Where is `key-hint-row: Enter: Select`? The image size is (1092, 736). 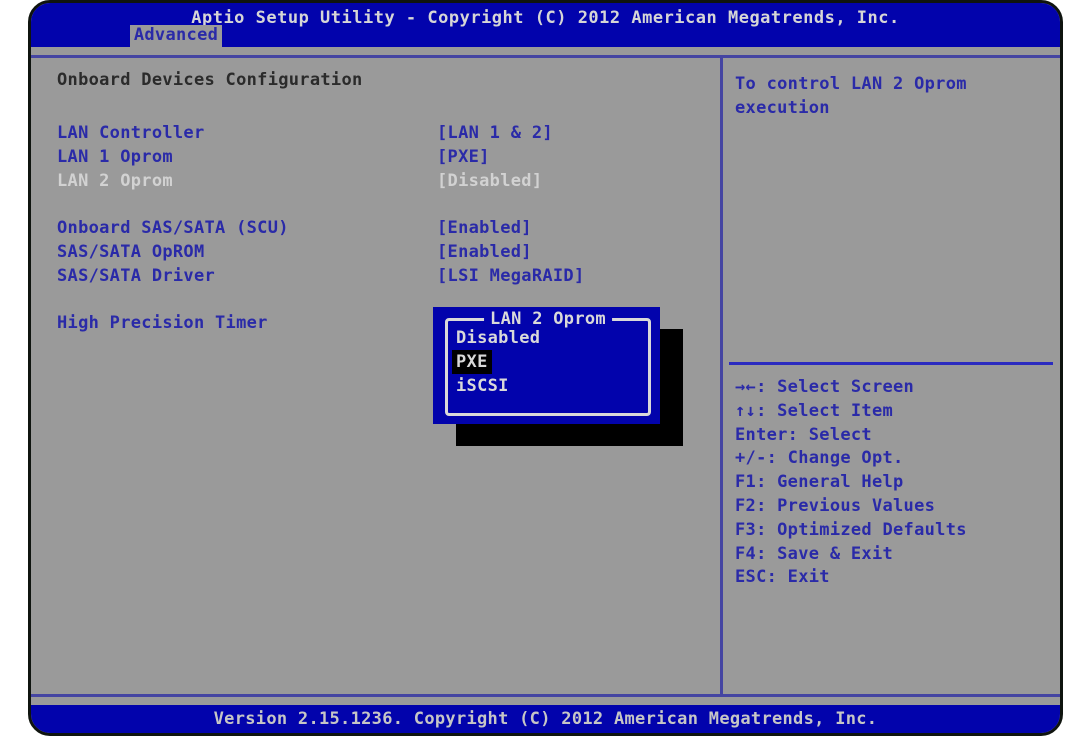 key-hint-row: Enter: Select is located at coordinates (803, 434).